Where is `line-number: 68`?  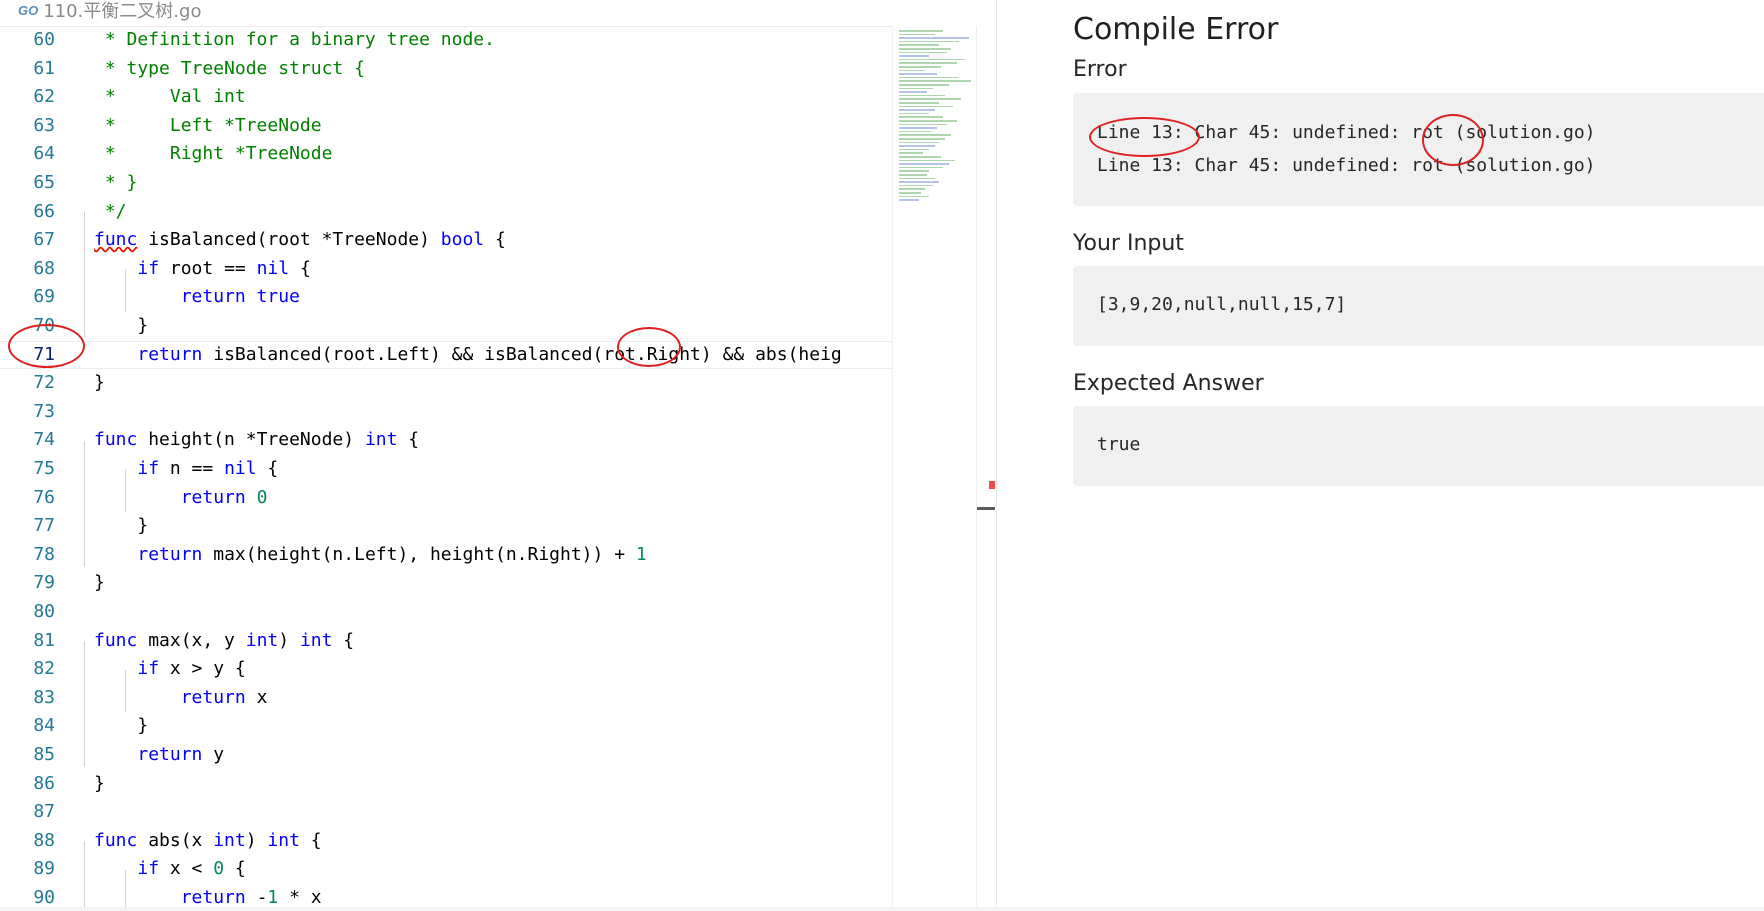
line-number: 68 is located at coordinates (44, 268).